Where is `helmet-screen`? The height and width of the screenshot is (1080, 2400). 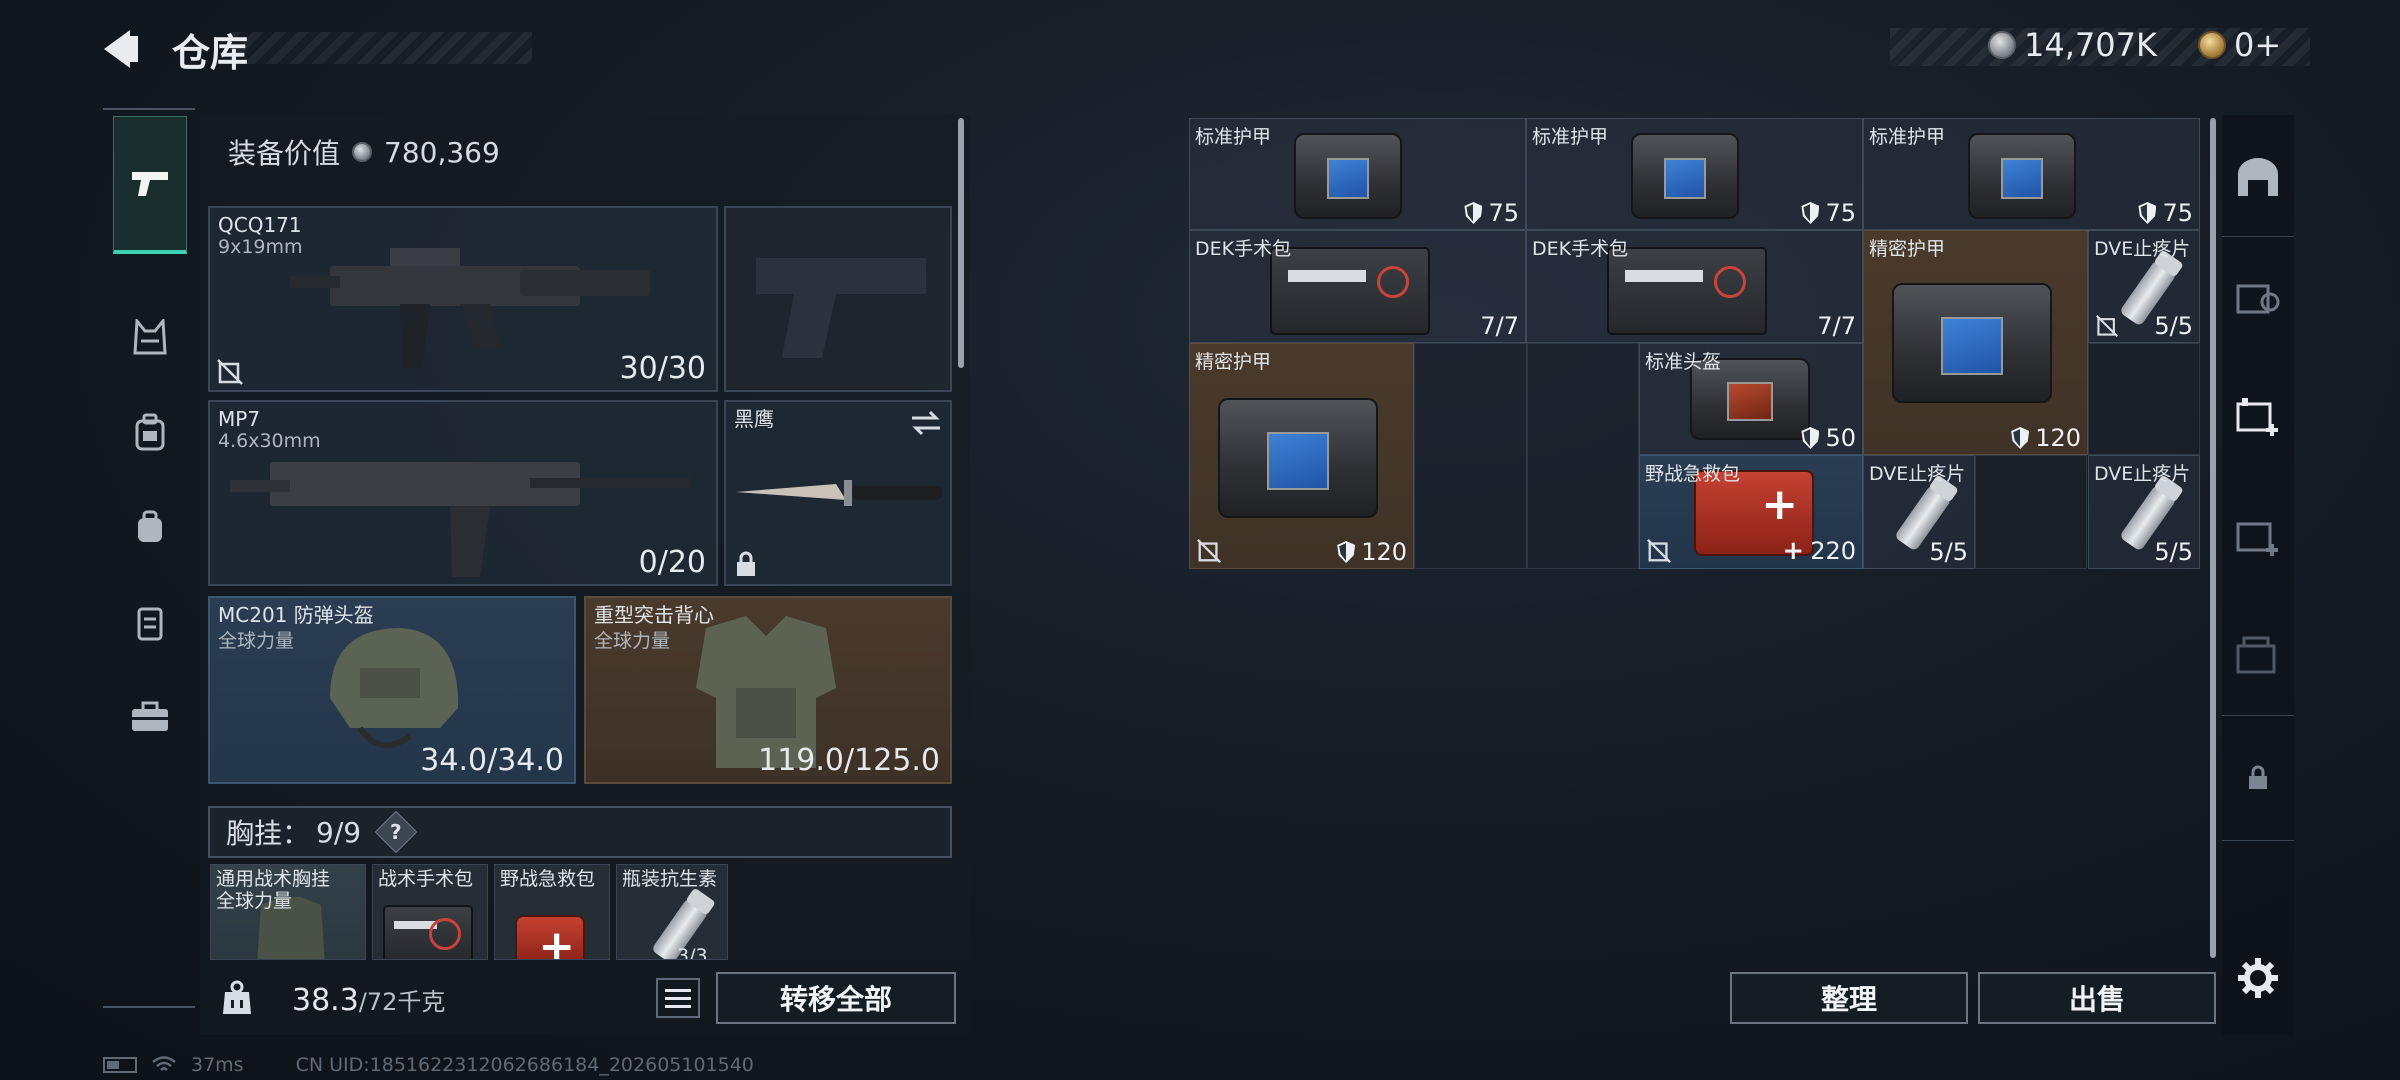 helmet-screen is located at coordinates (1750, 401).